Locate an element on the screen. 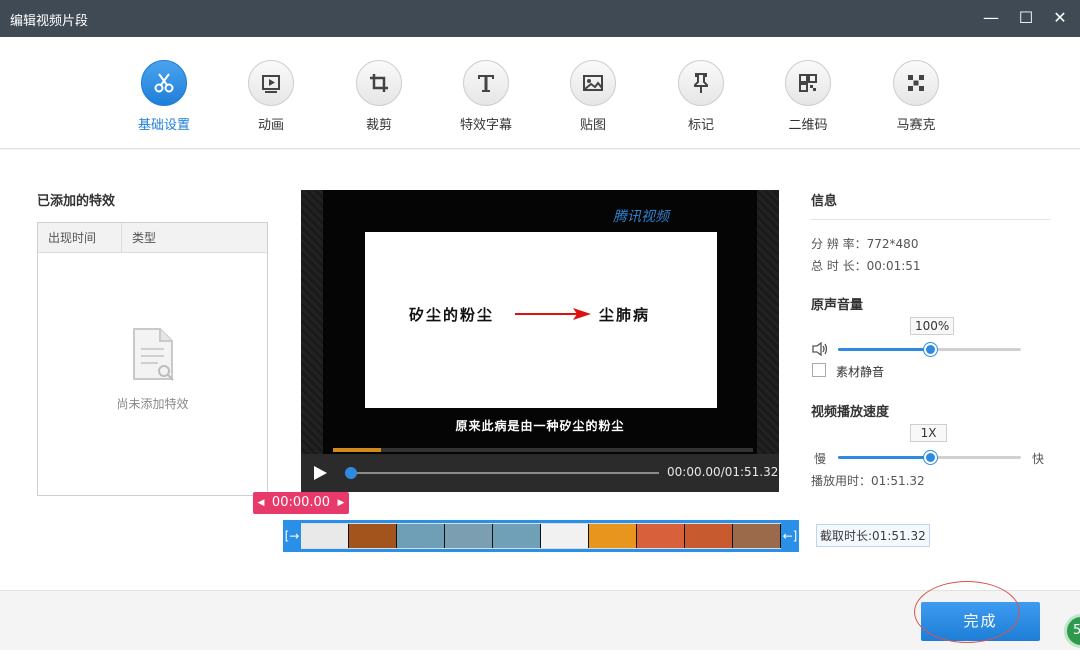 The image size is (1080, 650). effects-list: 出现时间 类型 尚未添加特效 is located at coordinates (152, 359).